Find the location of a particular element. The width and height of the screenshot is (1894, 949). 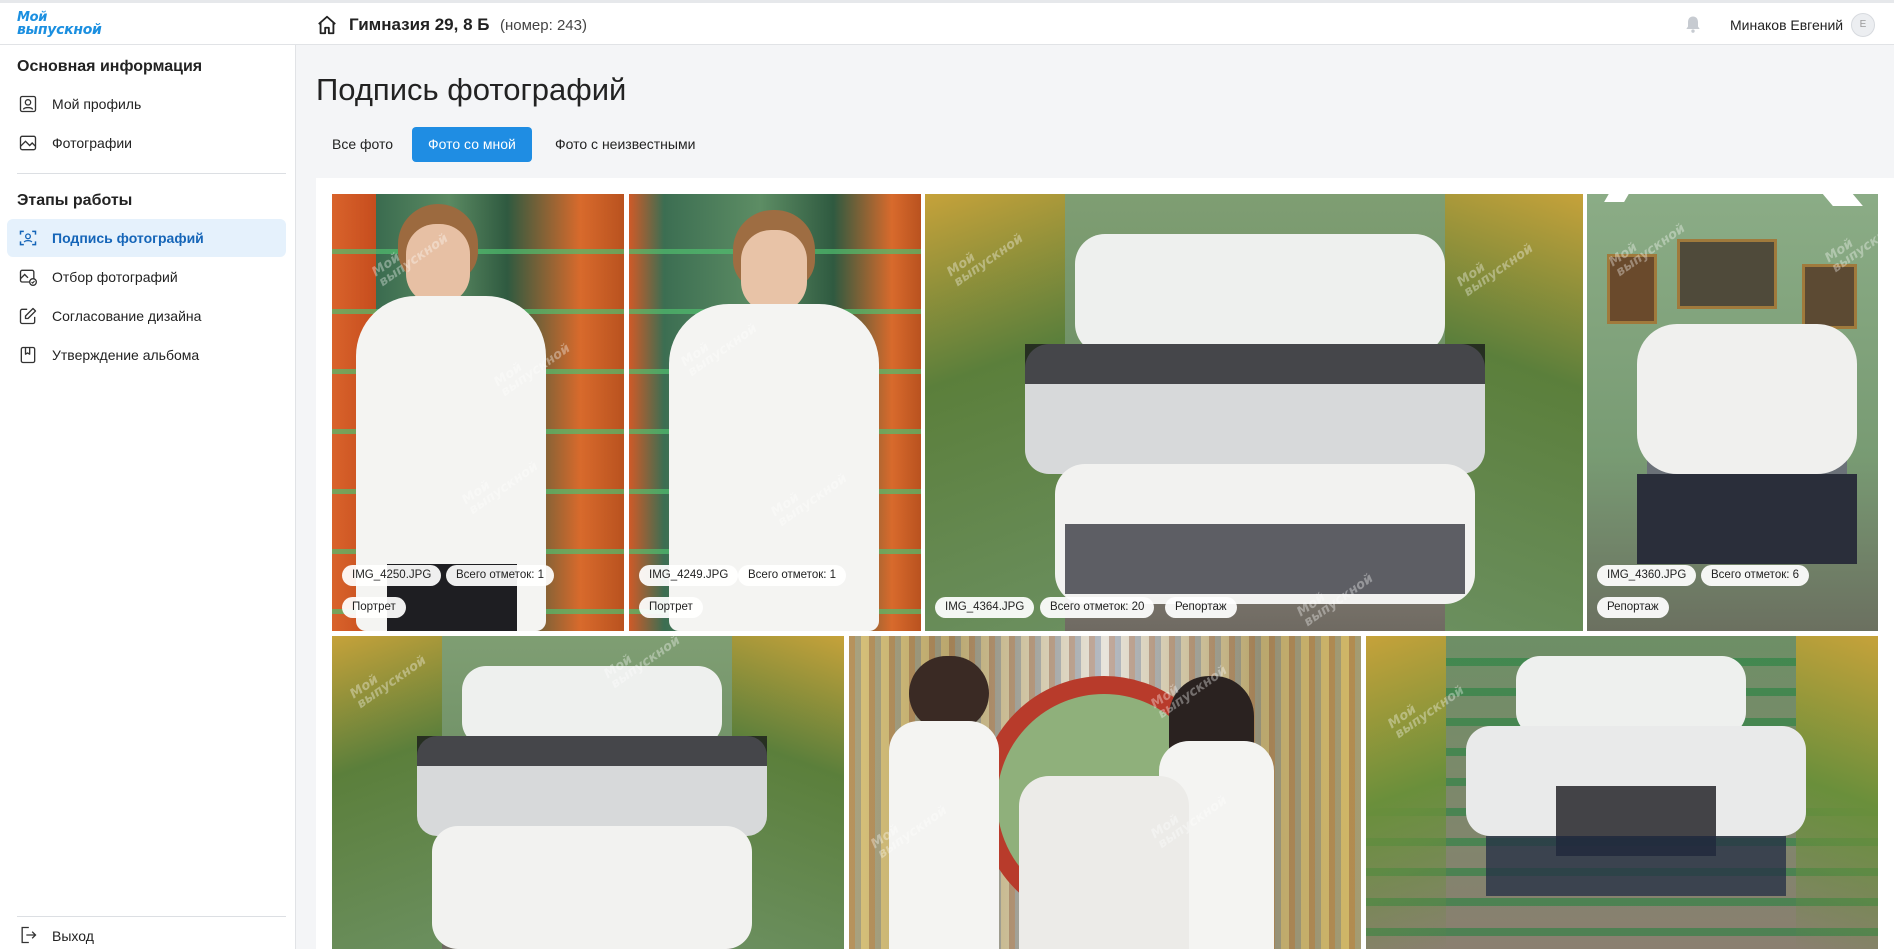

sidebar-item-album-approval: Утверждение альбома is located at coordinates (146, 355).